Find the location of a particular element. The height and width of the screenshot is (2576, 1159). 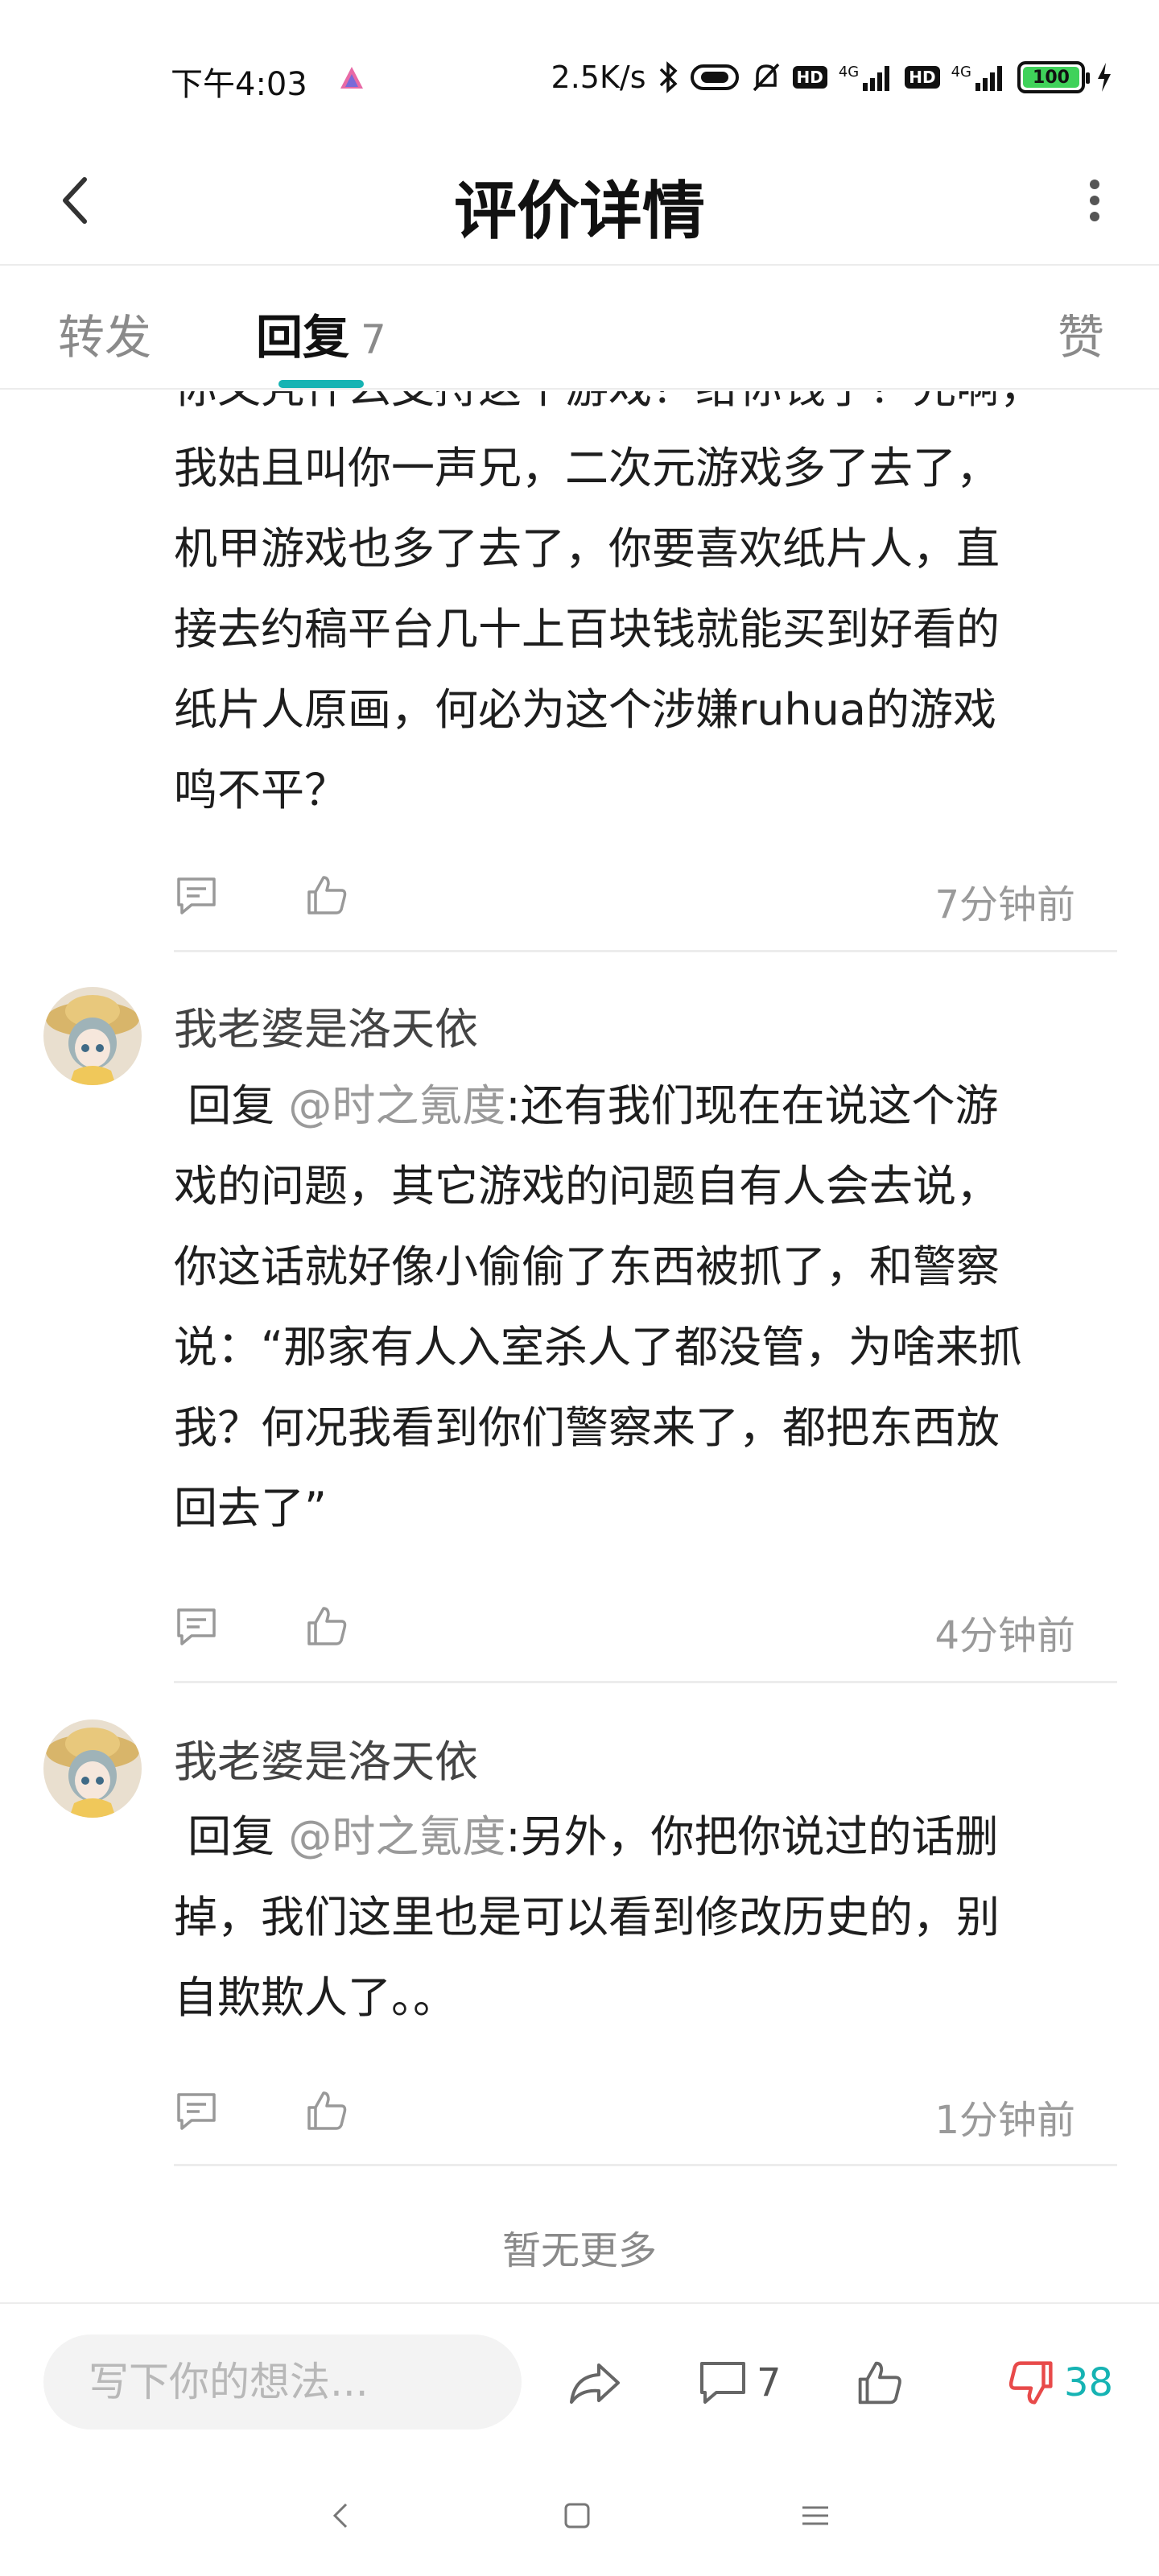

nav-recents-button is located at coordinates (815, 2515).